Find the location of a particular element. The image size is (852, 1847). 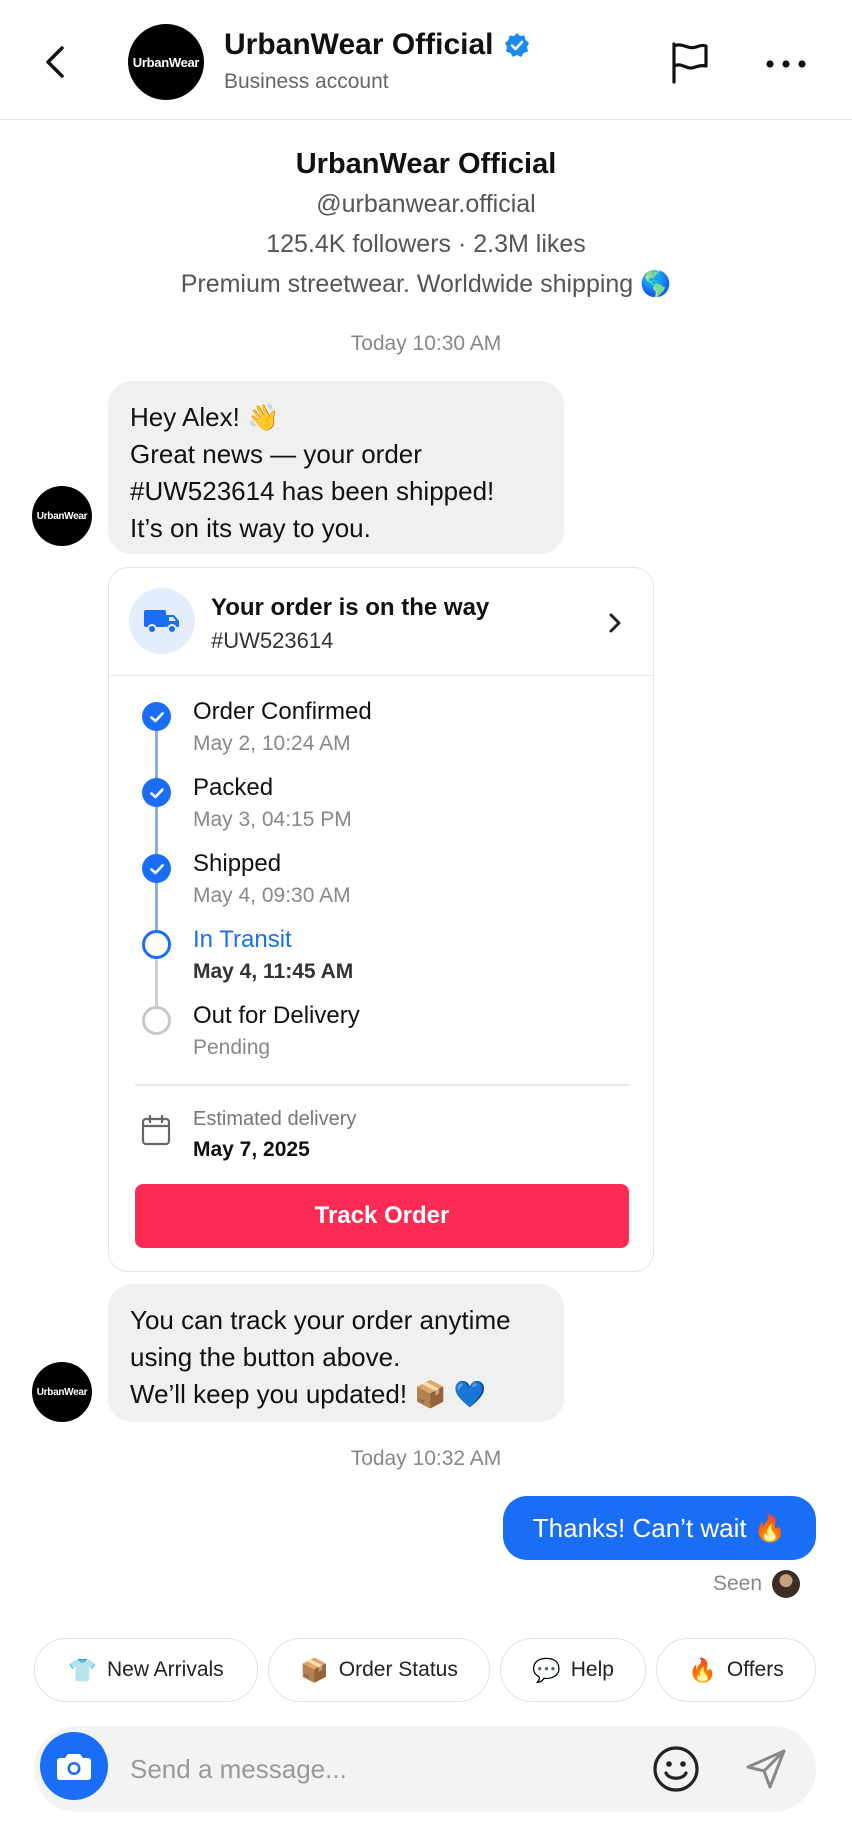

quick-reply-new-arrivals: 👕 New Arrivals is located at coordinates (146, 1670).